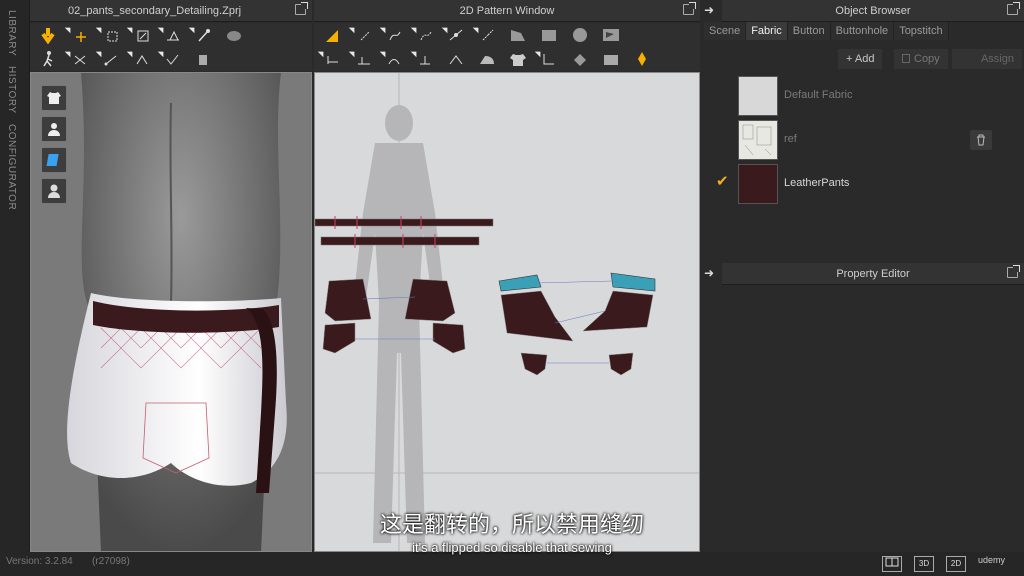  I want to click on tab-library: LIBRARY, so click(11, 33).